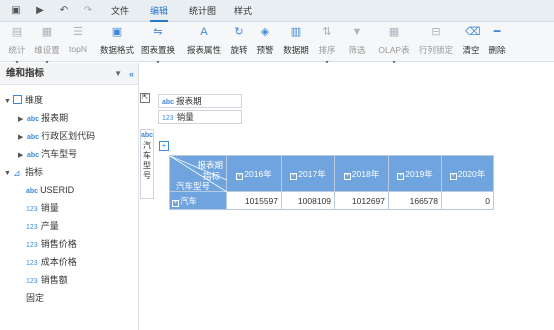 The height and width of the screenshot is (330, 554). I want to click on tree-dimension-item: ▶ abc 行政区划代码, so click(56, 136).